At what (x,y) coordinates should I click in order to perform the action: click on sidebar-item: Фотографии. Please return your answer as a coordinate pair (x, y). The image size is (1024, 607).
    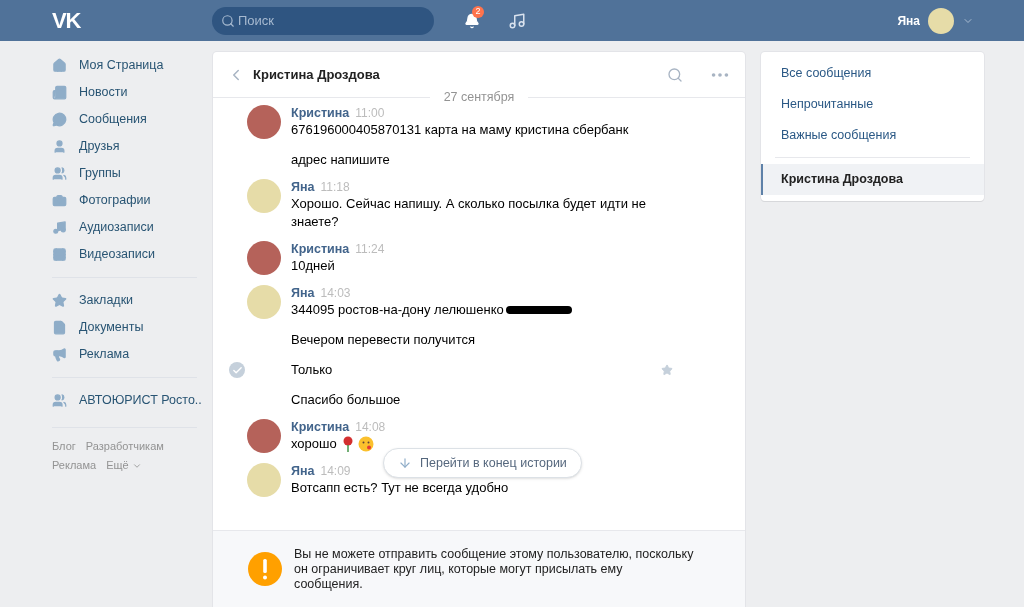
    Looking at the image, I should click on (124, 200).